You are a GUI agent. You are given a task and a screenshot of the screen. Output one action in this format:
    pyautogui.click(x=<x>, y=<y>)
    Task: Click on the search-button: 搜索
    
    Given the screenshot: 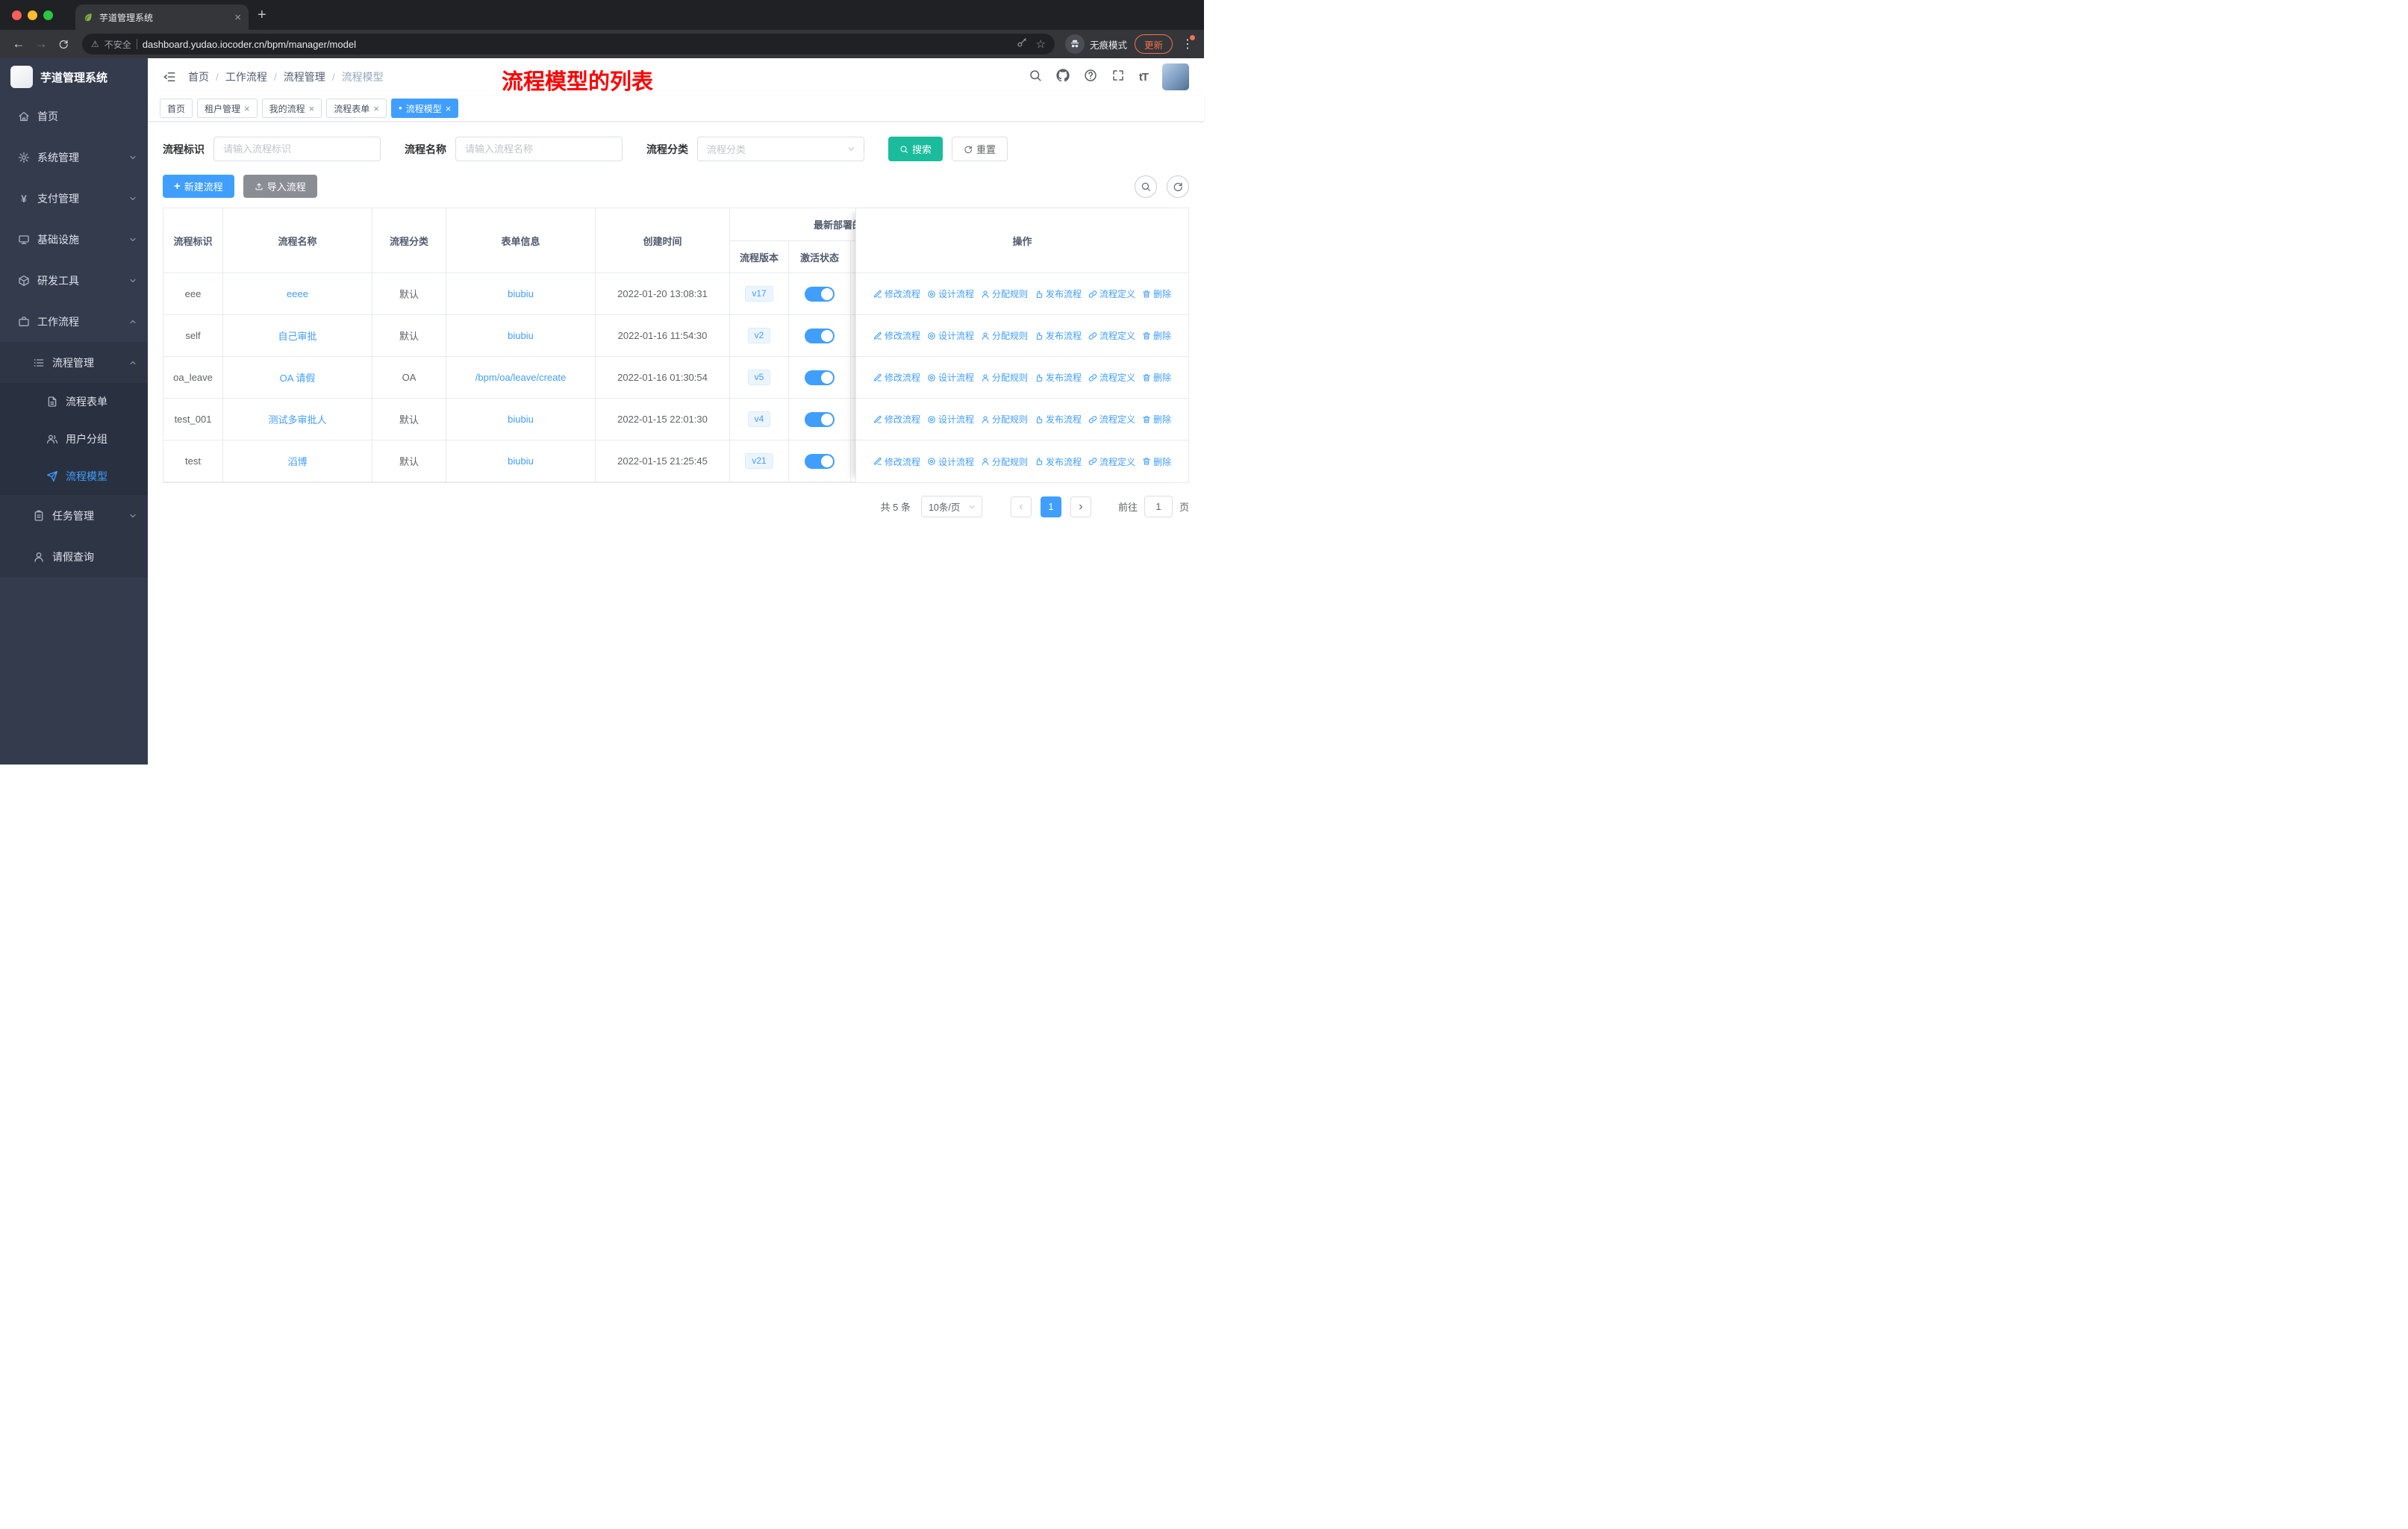 What is the action you would take?
    pyautogui.click(x=915, y=149)
    